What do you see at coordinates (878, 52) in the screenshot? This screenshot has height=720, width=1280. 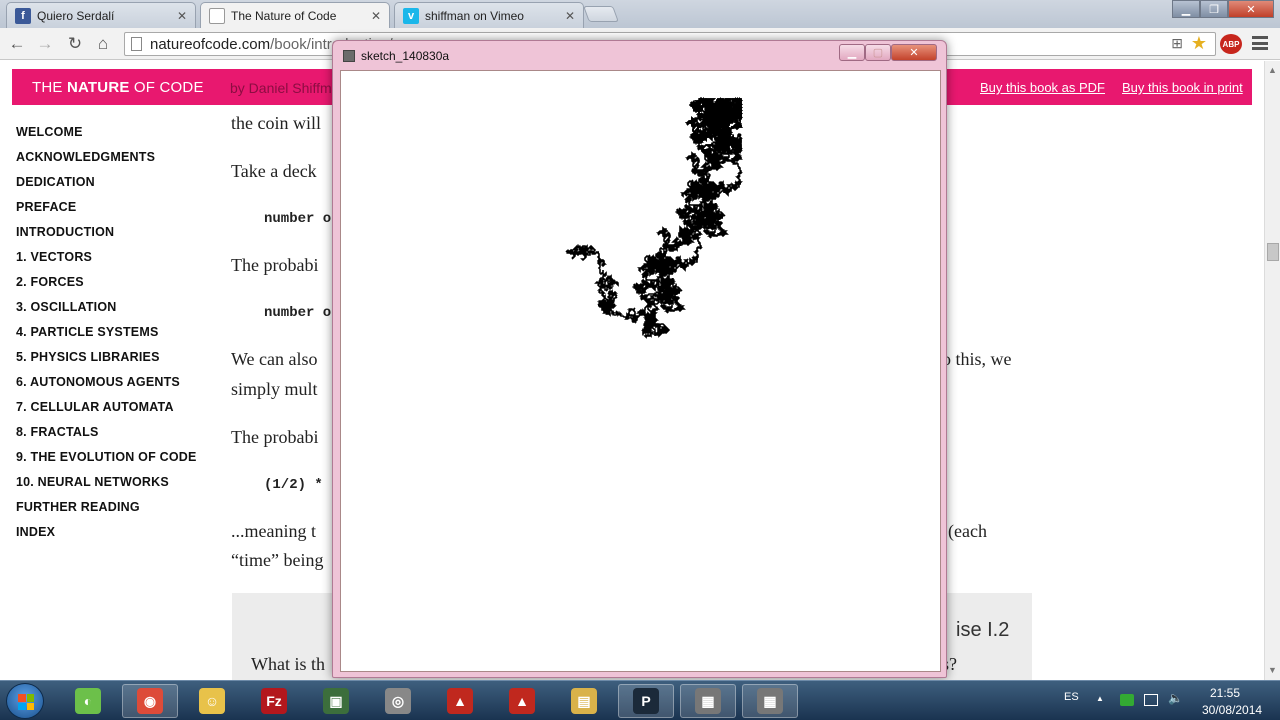 I see `sketch-maximize-button: ▢` at bounding box center [878, 52].